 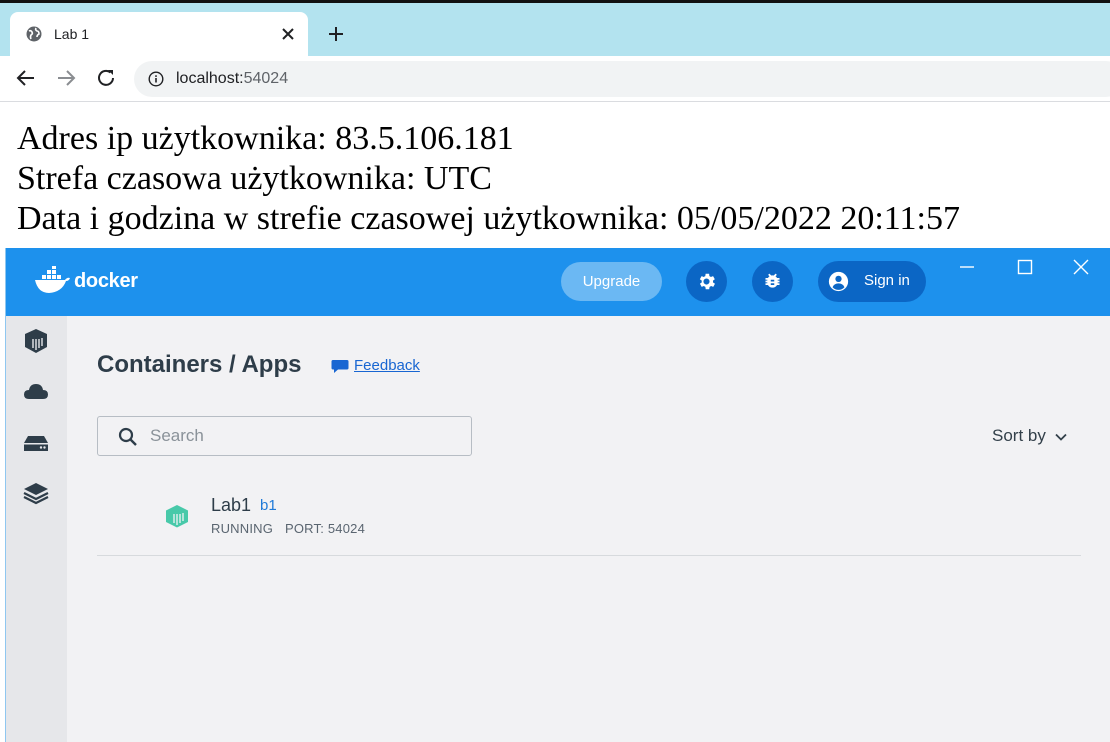 I want to click on close-window-icon, so click(x=1081, y=267).